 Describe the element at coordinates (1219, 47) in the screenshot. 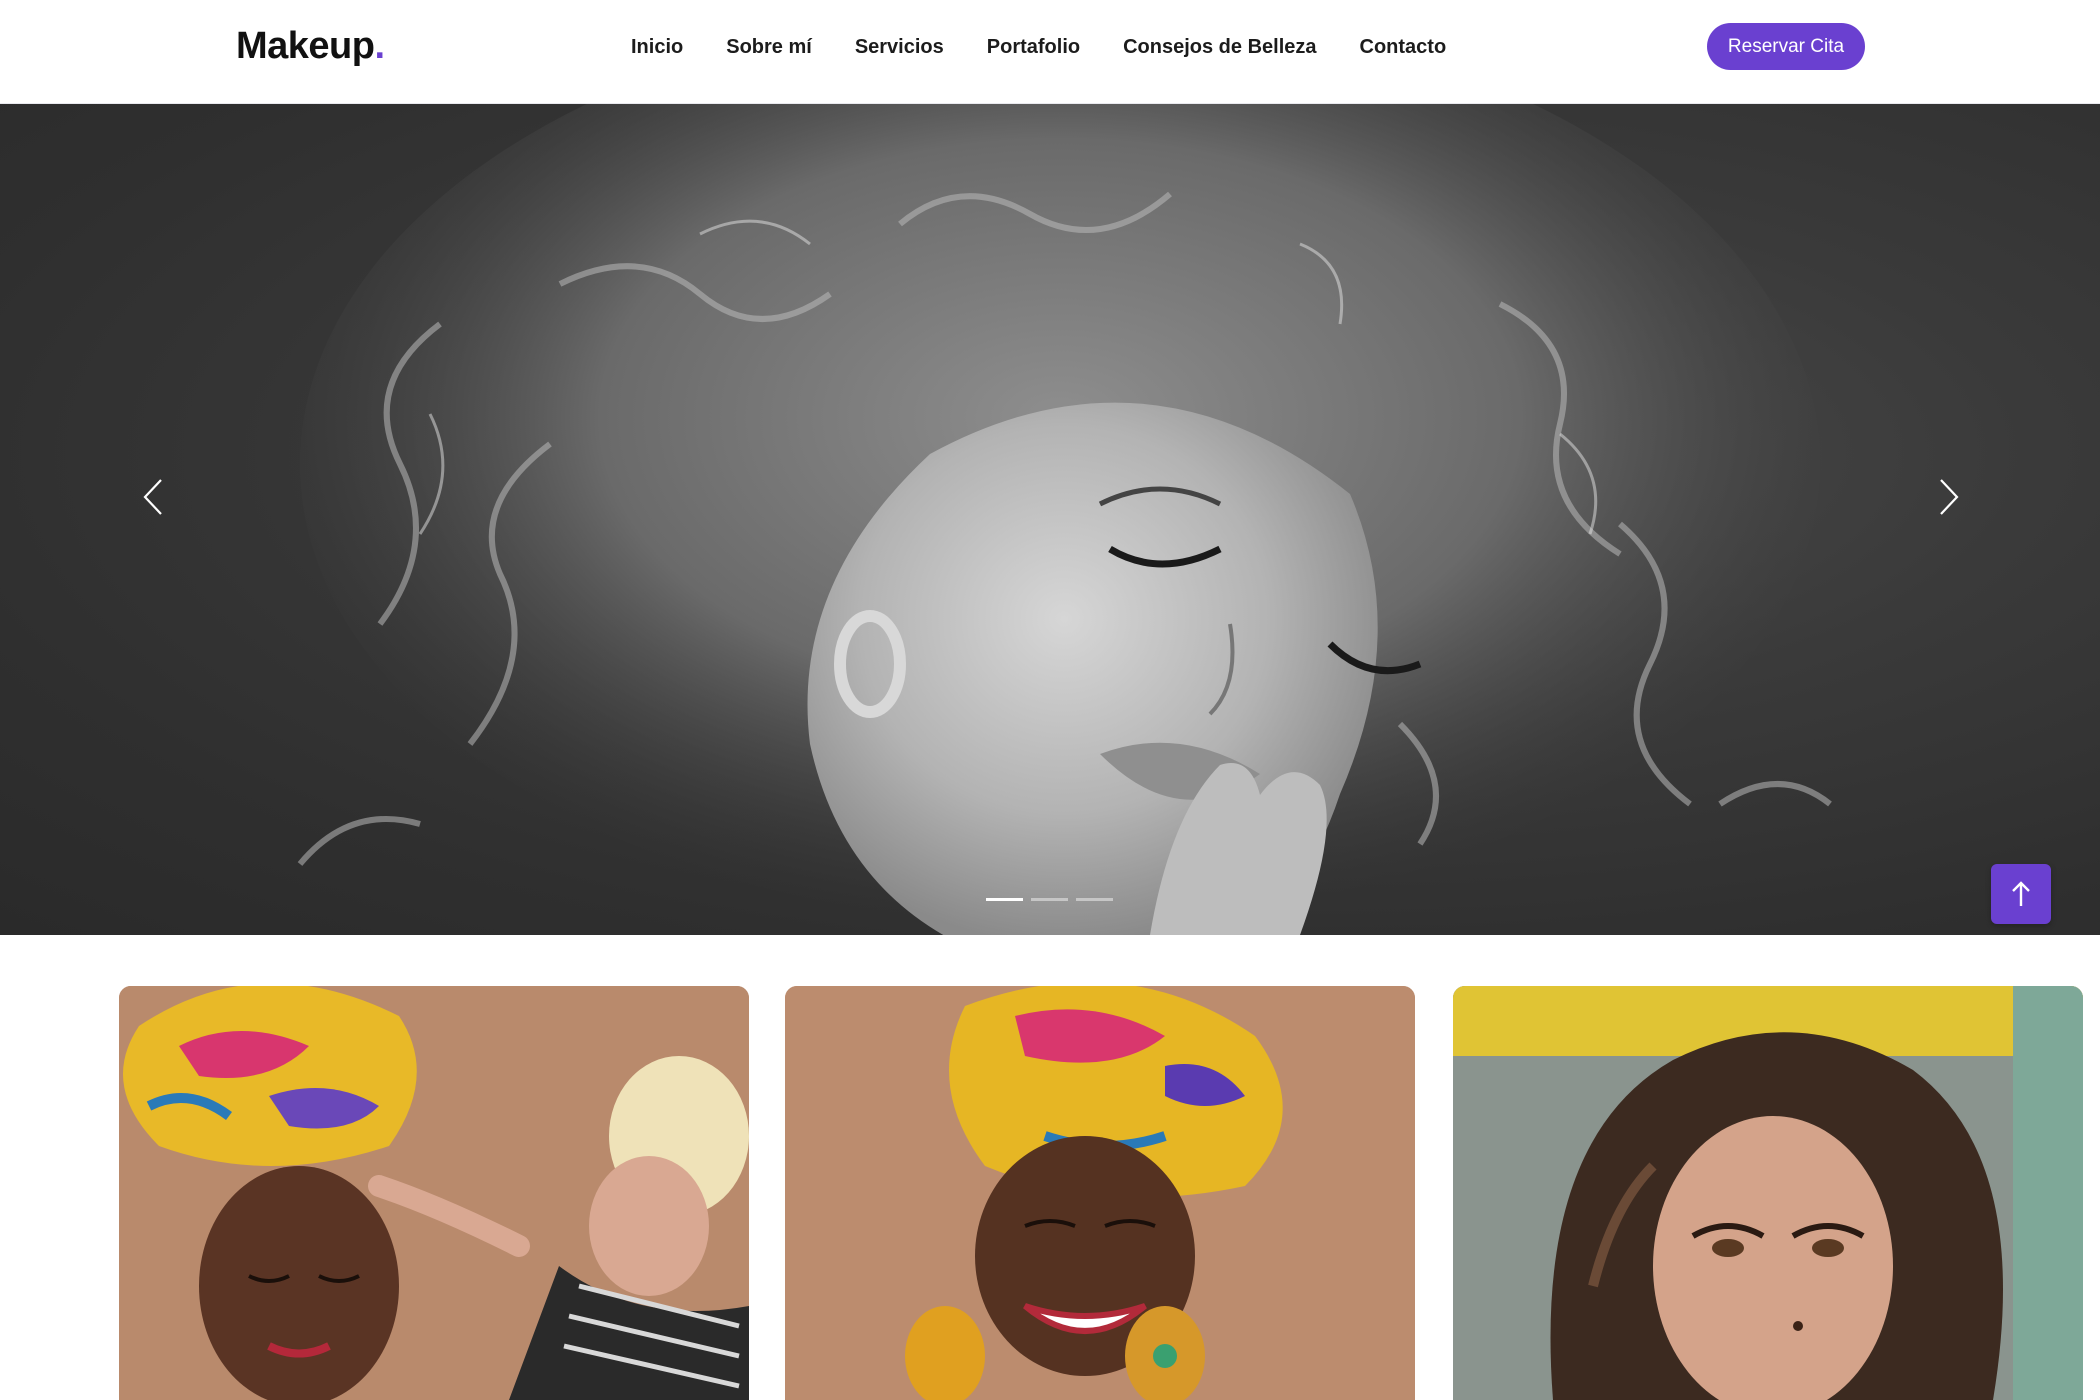

I see `nav-item-consejos-de-belleza: Consejos de Belleza` at that location.